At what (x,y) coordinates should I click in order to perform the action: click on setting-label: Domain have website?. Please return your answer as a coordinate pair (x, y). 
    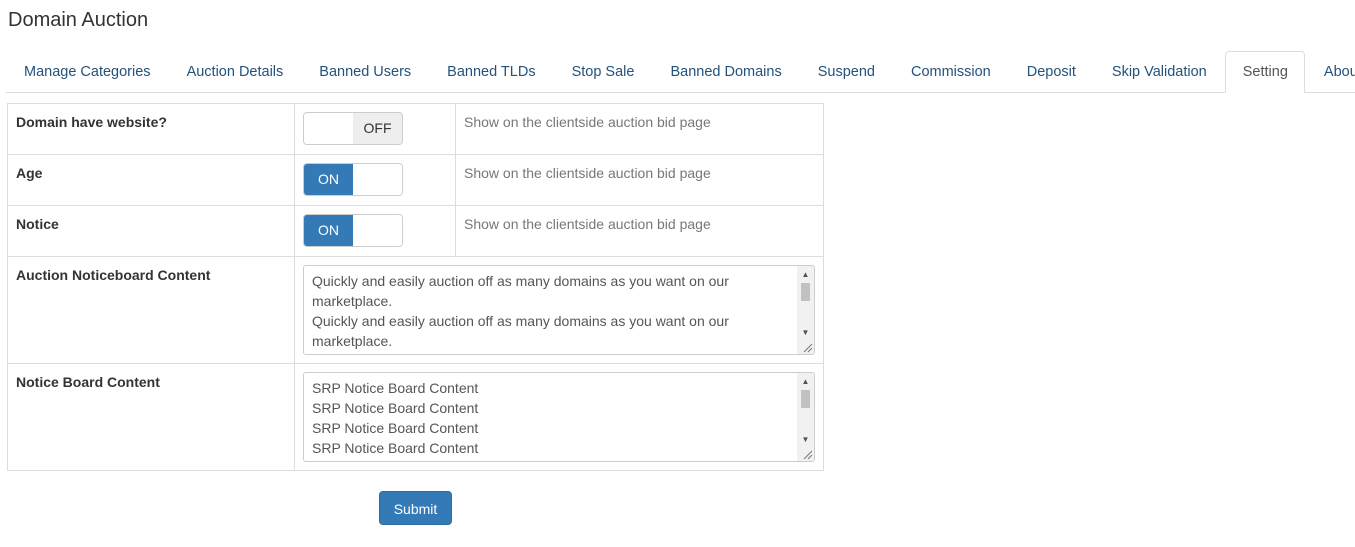
    Looking at the image, I should click on (151, 129).